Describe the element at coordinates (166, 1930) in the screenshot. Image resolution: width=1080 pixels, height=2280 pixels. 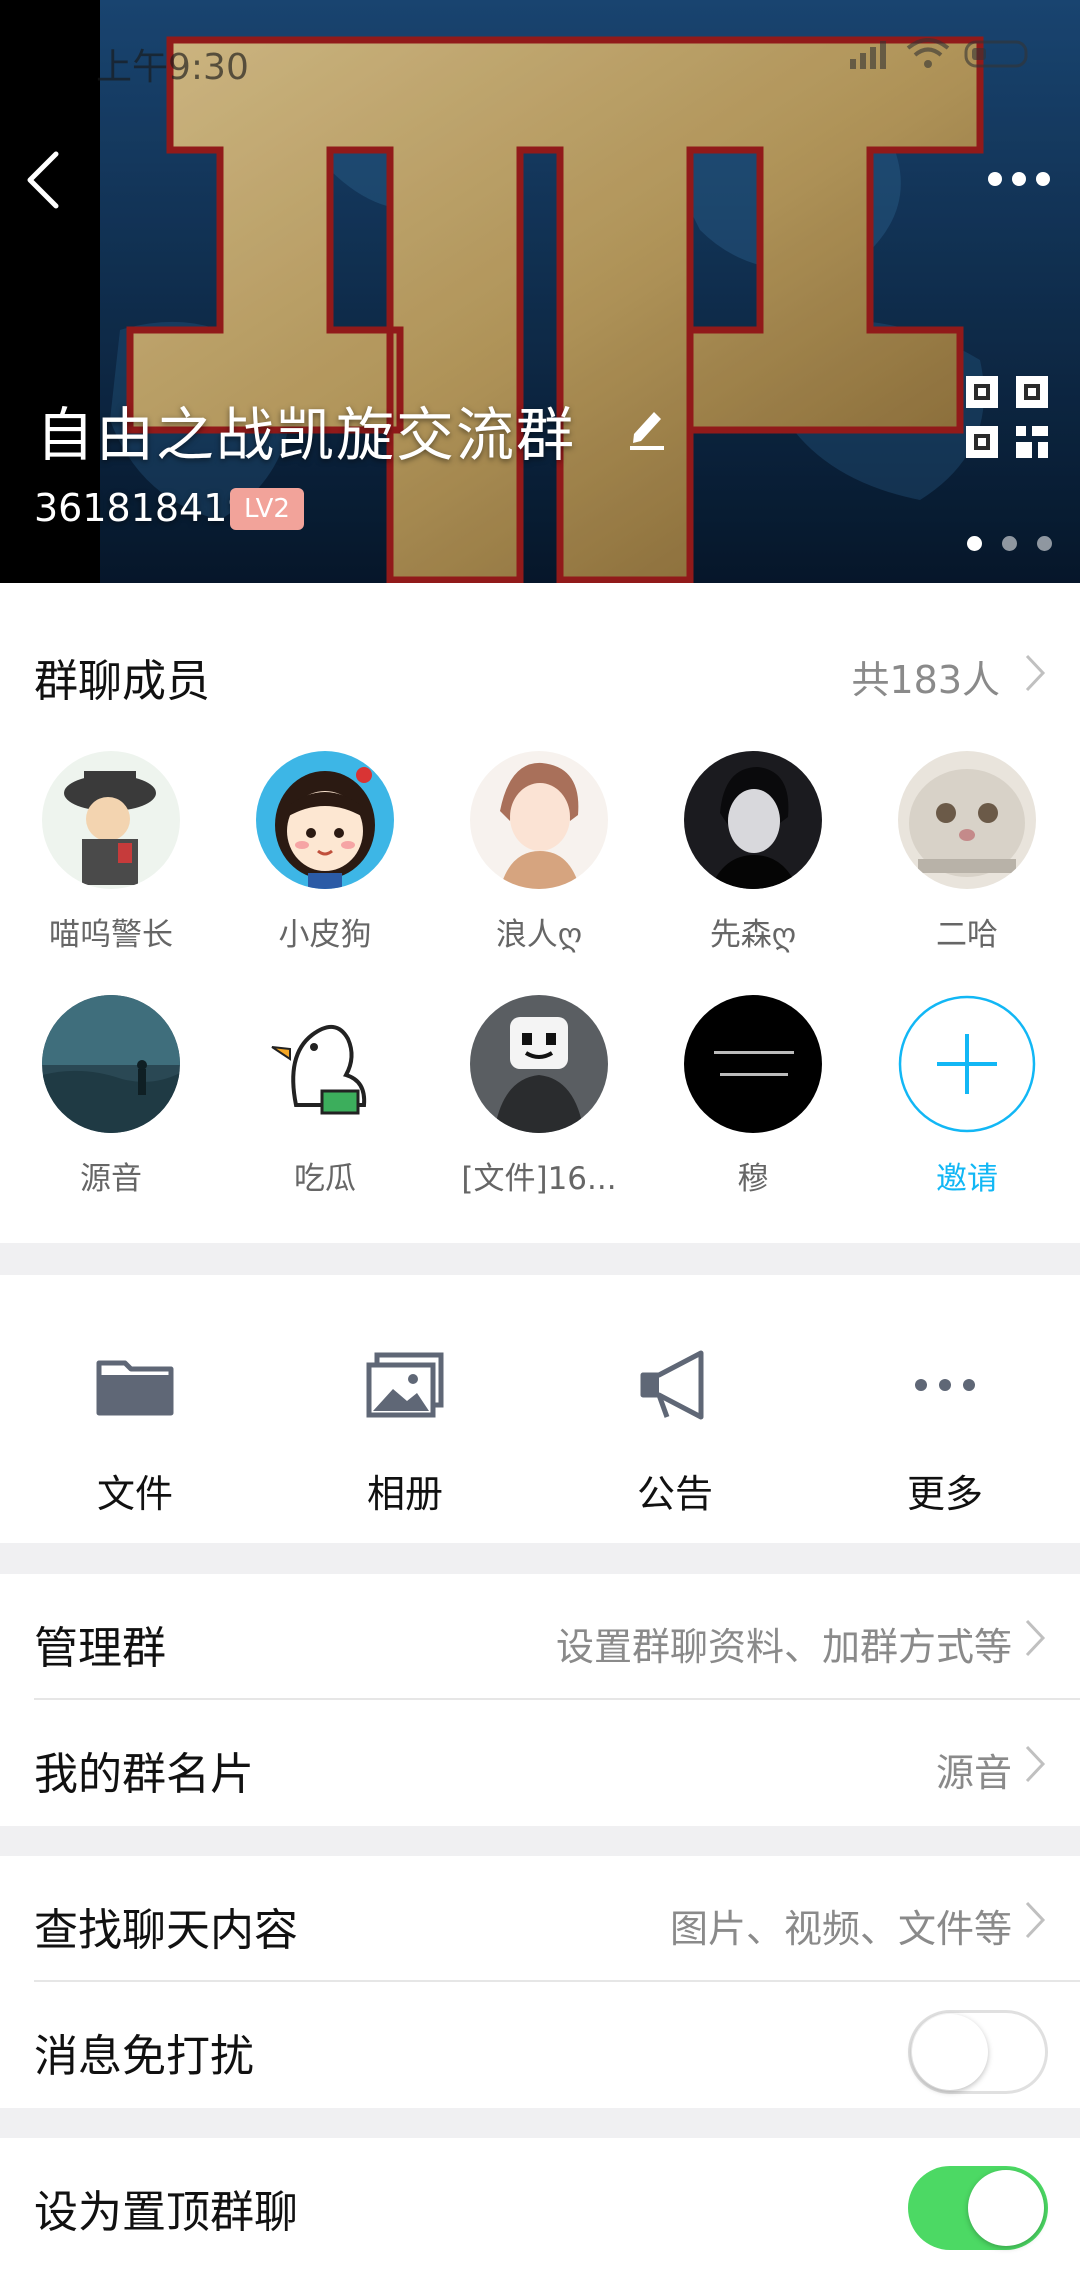
I see `search-chat-title: 查找聊天内容` at that location.